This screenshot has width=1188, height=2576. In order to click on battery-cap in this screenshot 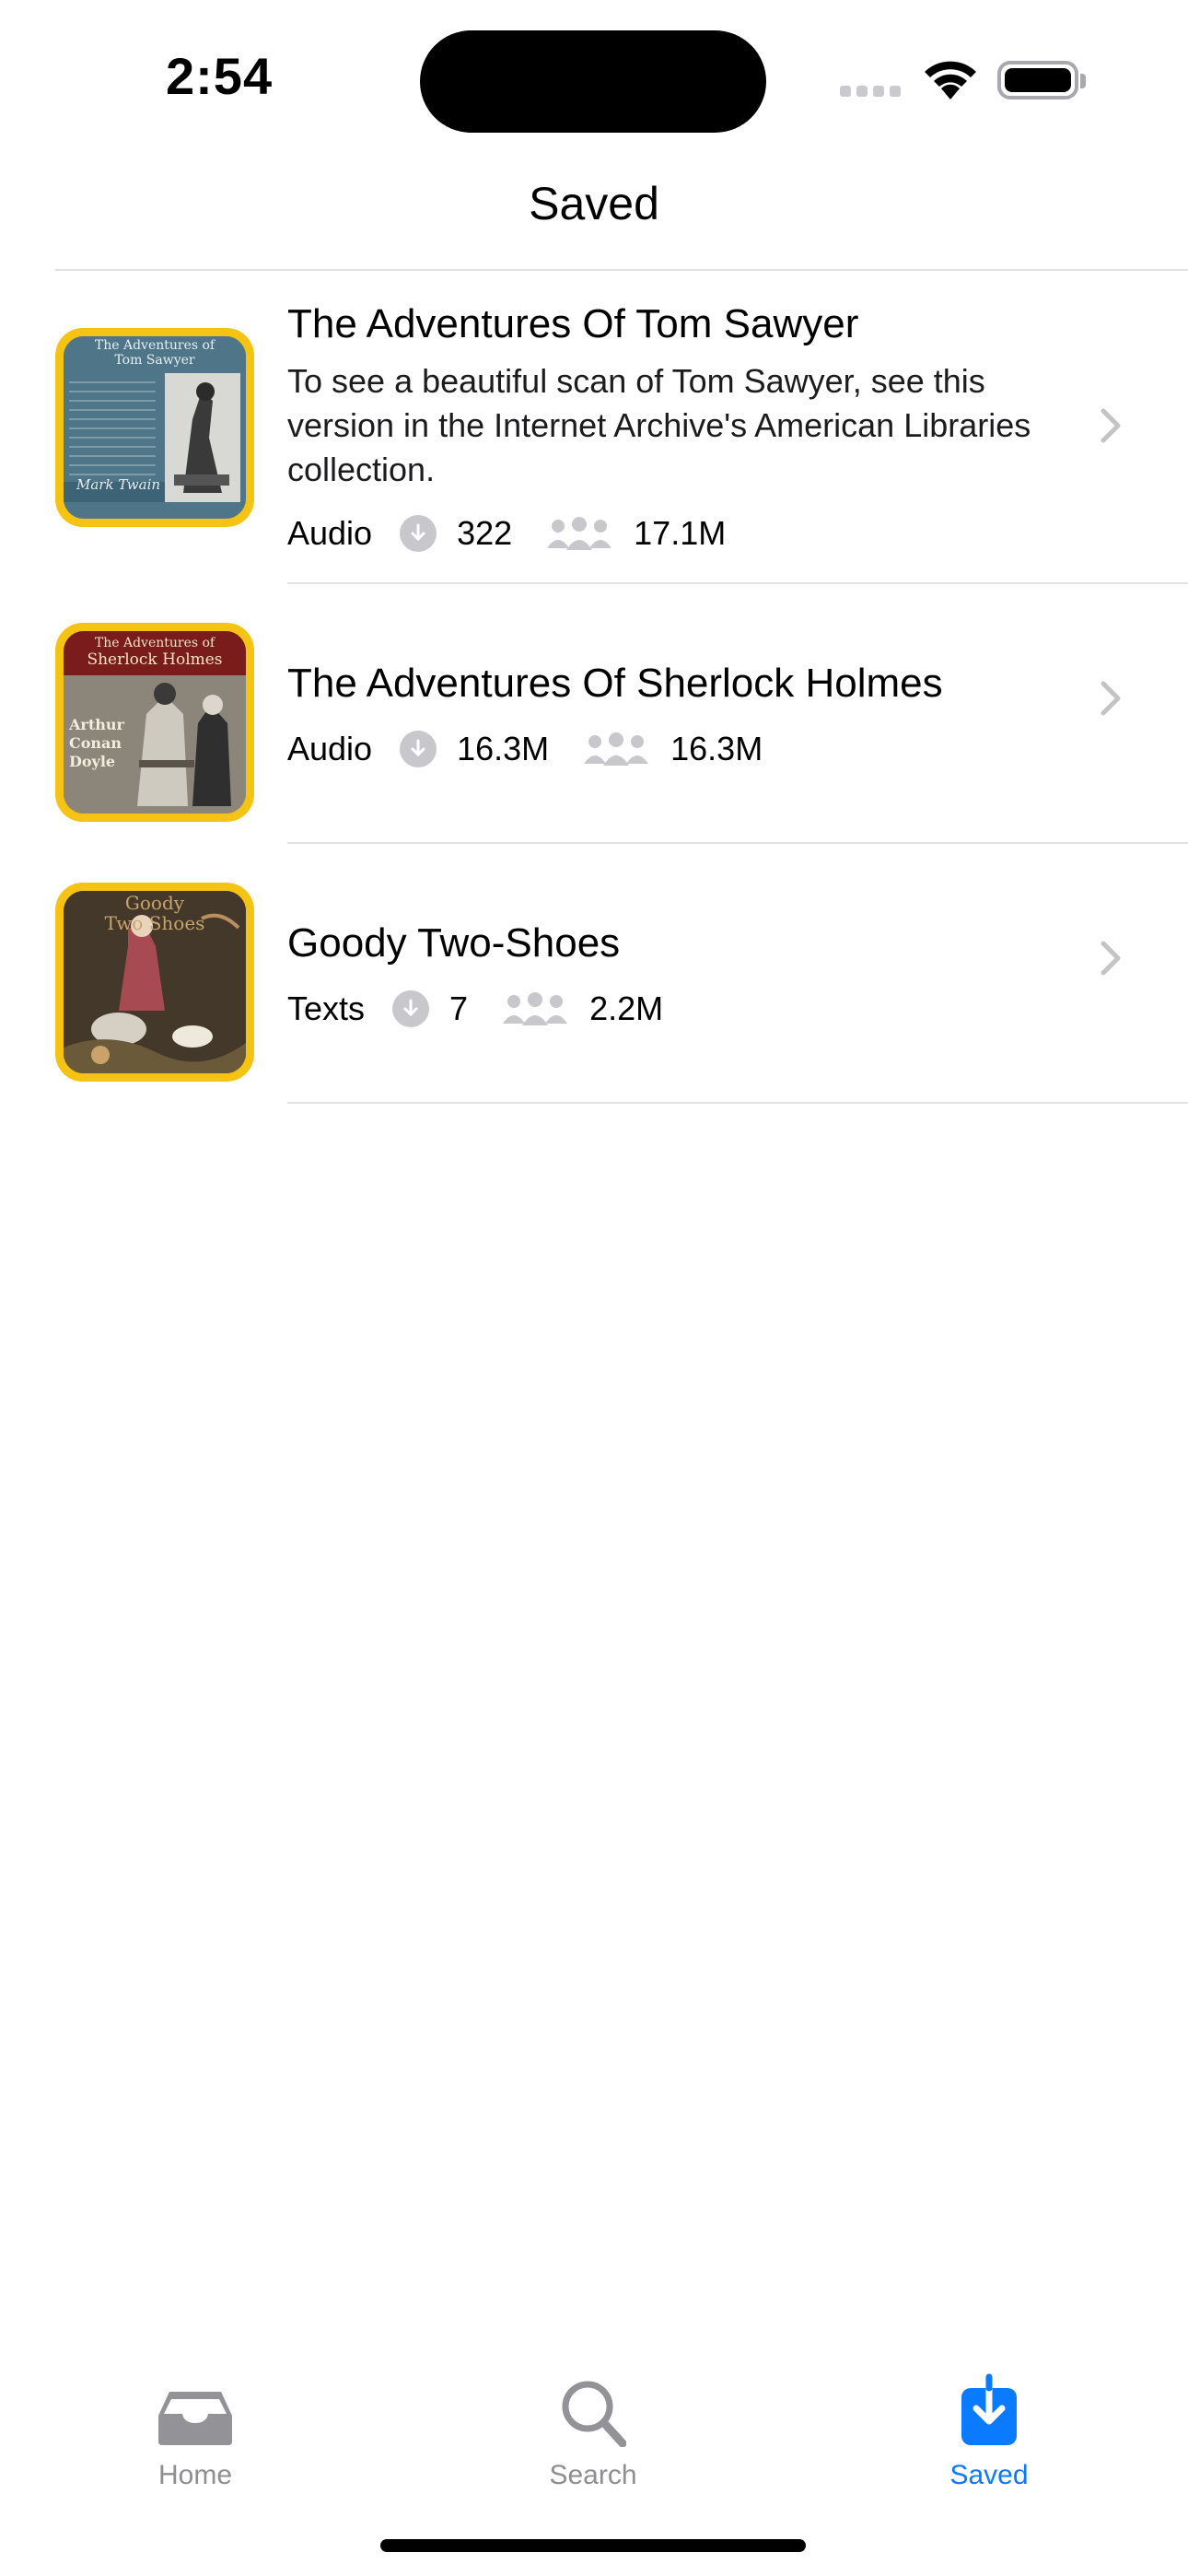, I will do `click(1083, 81)`.